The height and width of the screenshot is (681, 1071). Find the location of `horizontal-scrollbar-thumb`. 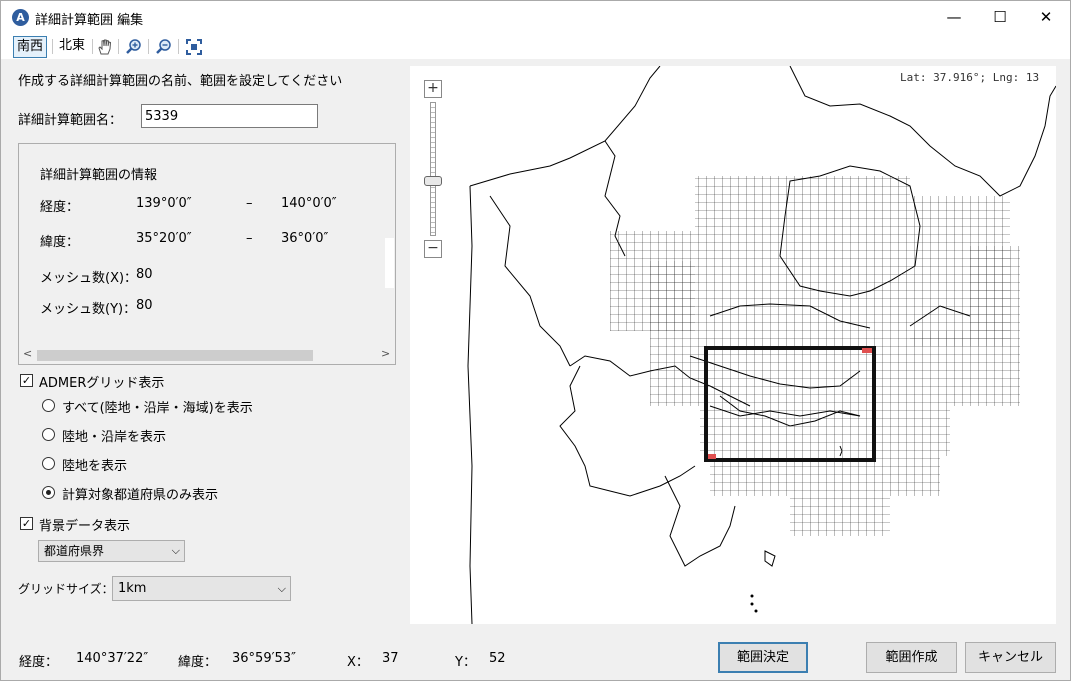

horizontal-scrollbar-thumb is located at coordinates (175, 355).